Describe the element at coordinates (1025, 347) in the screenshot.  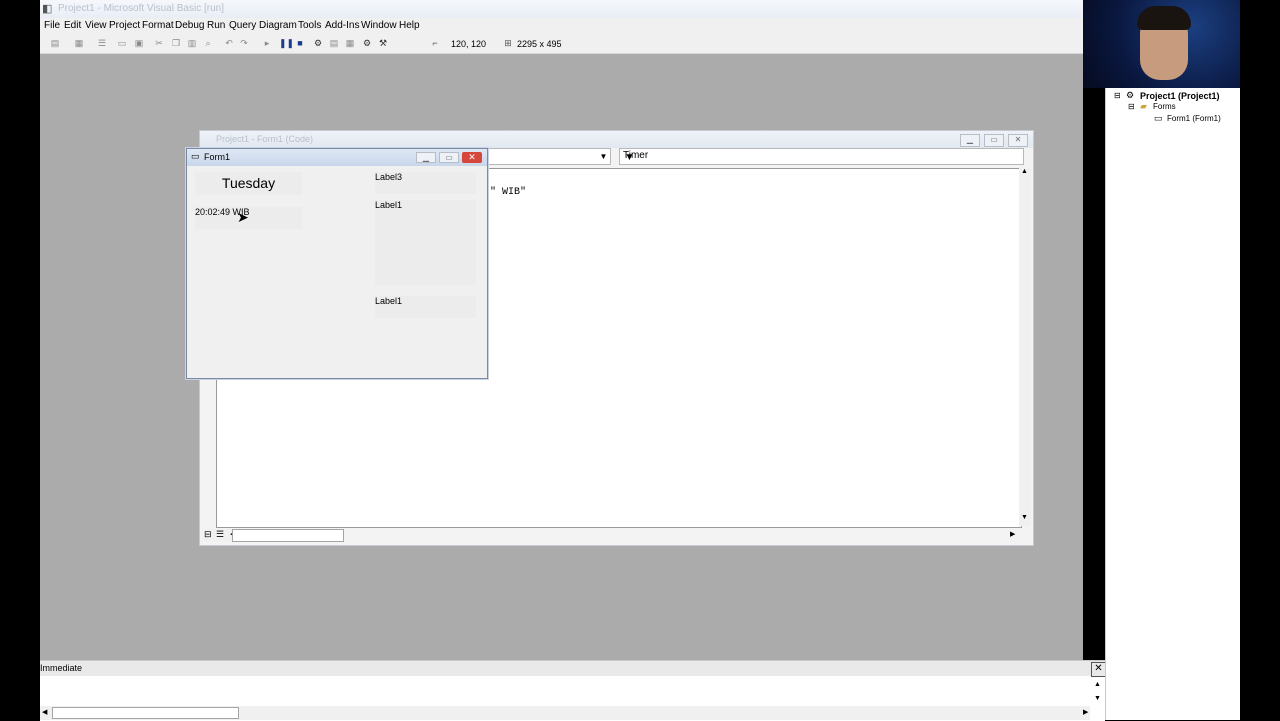
I see `vertical-scrollbar: ▲ ▼` at that location.